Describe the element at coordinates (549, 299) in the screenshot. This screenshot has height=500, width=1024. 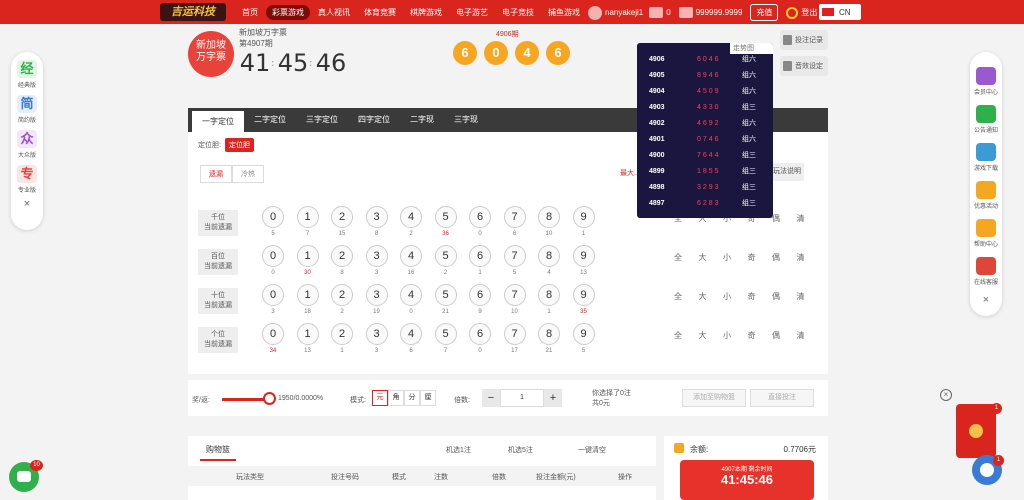
I see `number-ball: 81` at that location.